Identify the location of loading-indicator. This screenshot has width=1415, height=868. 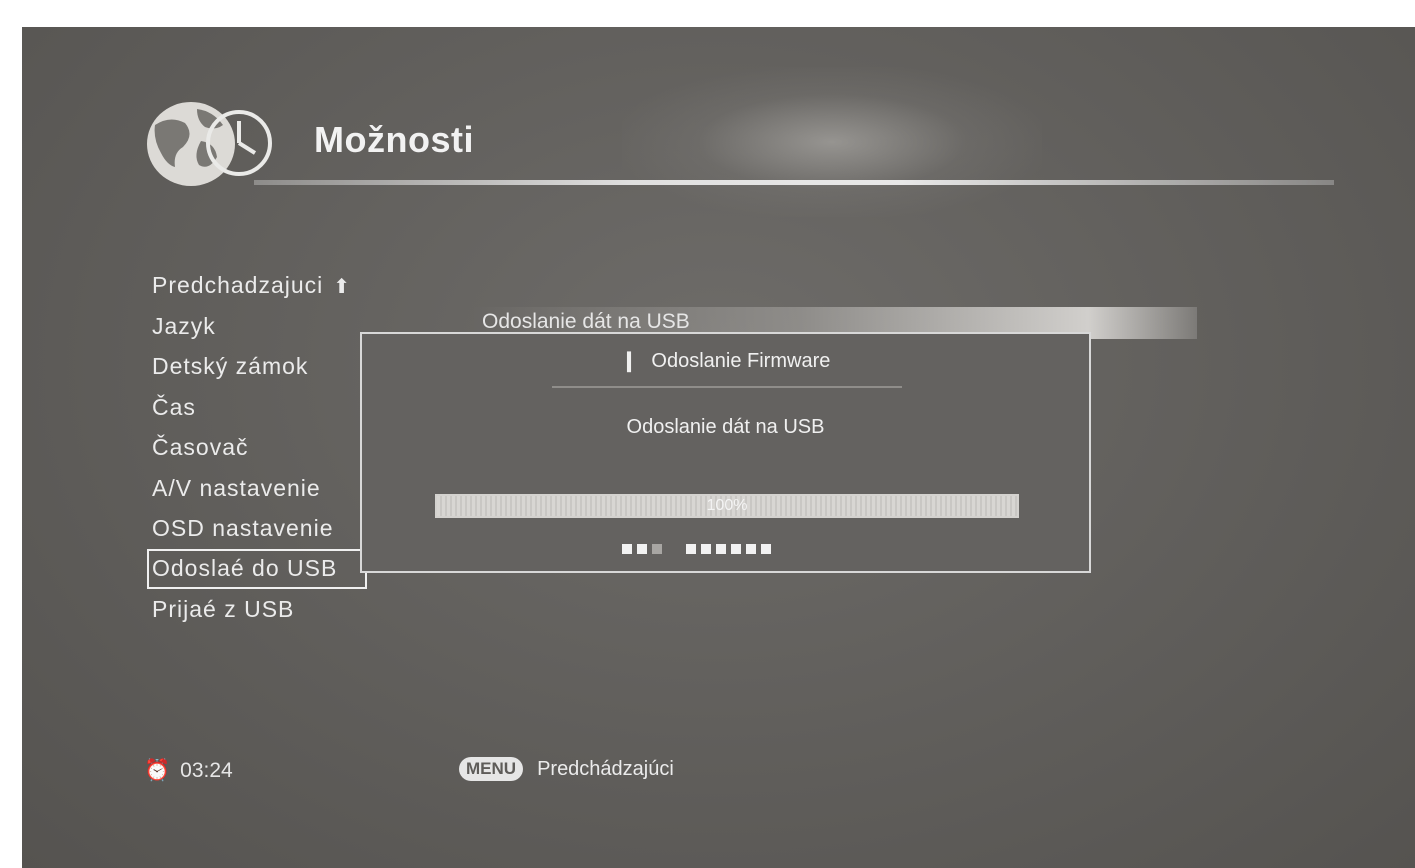
(696, 550).